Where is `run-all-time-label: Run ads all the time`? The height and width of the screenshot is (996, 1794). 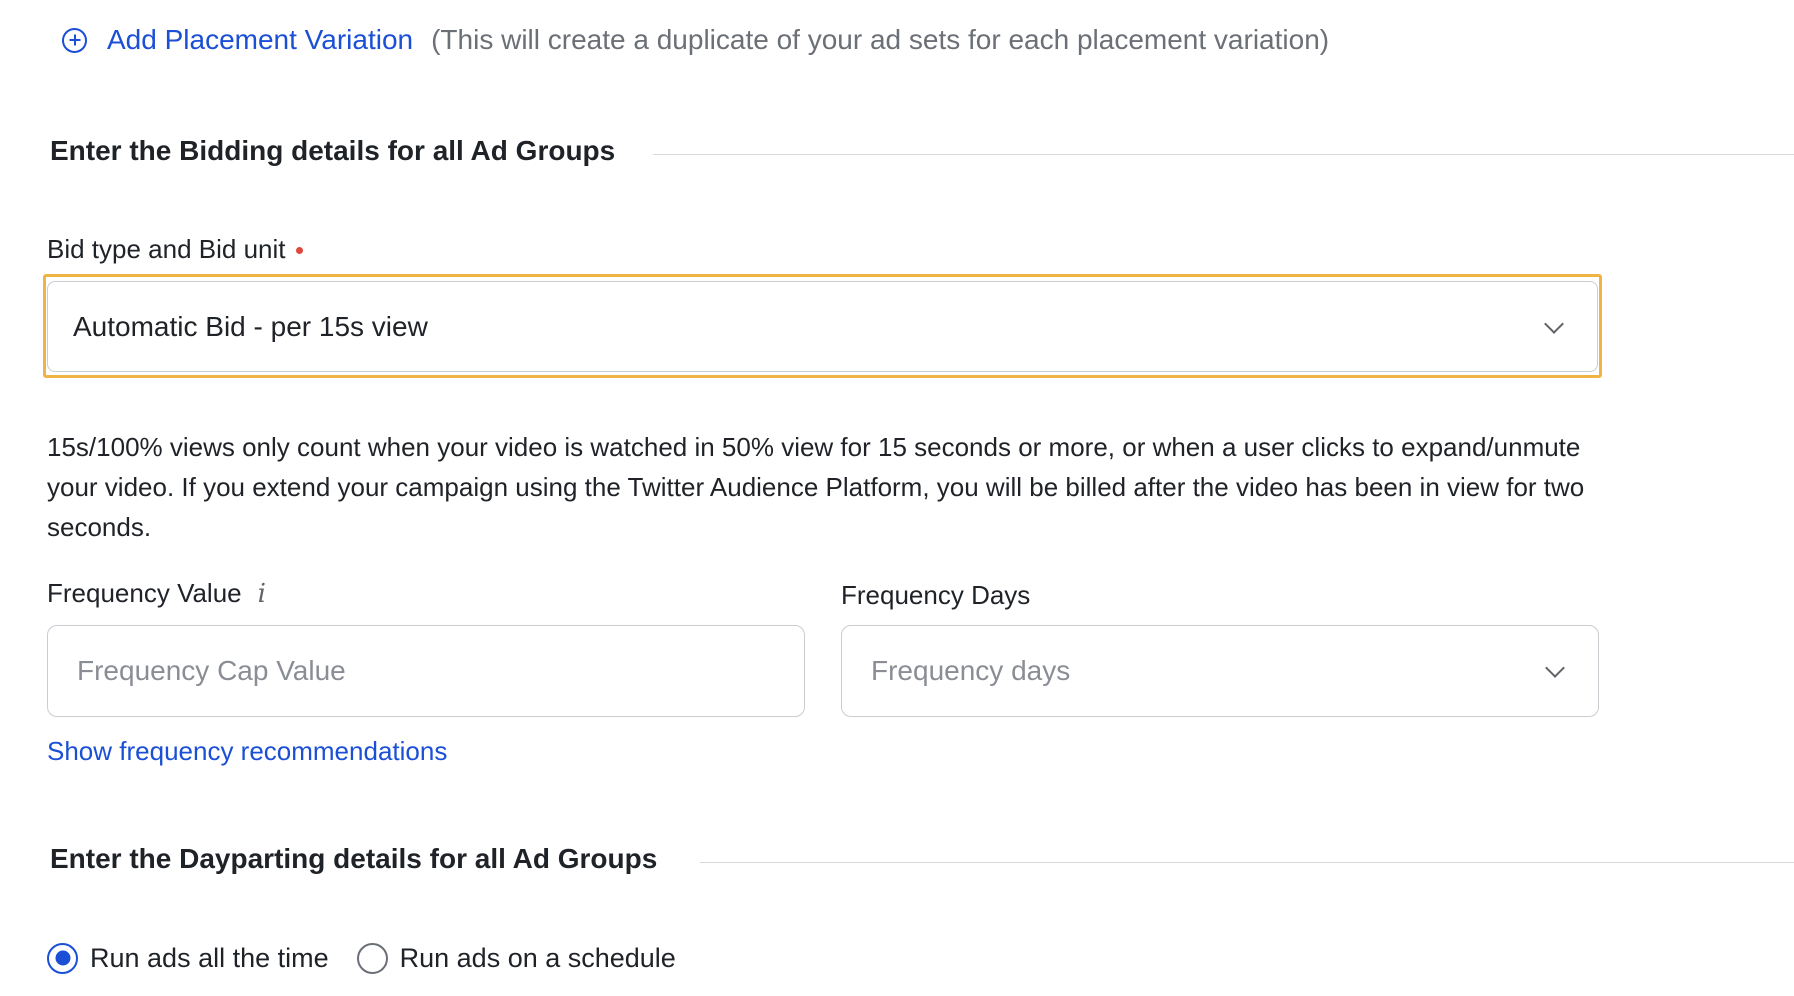
run-all-time-label: Run ads all the time is located at coordinates (209, 958).